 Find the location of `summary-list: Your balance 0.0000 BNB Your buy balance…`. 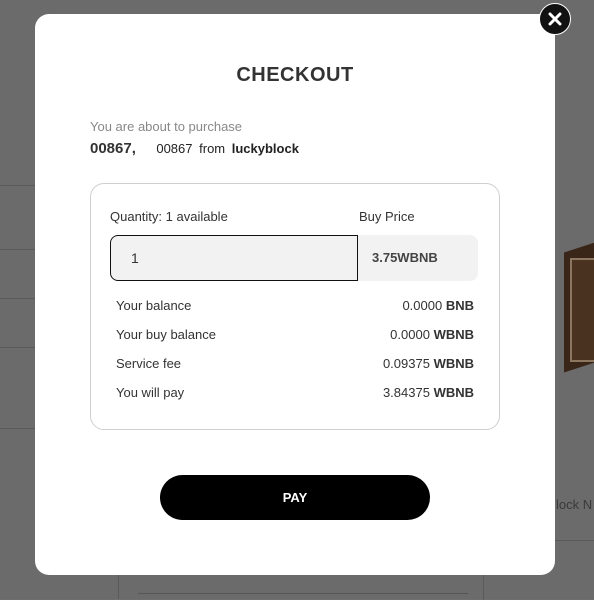

summary-list: Your balance 0.0000 BNB Your buy balance… is located at coordinates (295, 354).